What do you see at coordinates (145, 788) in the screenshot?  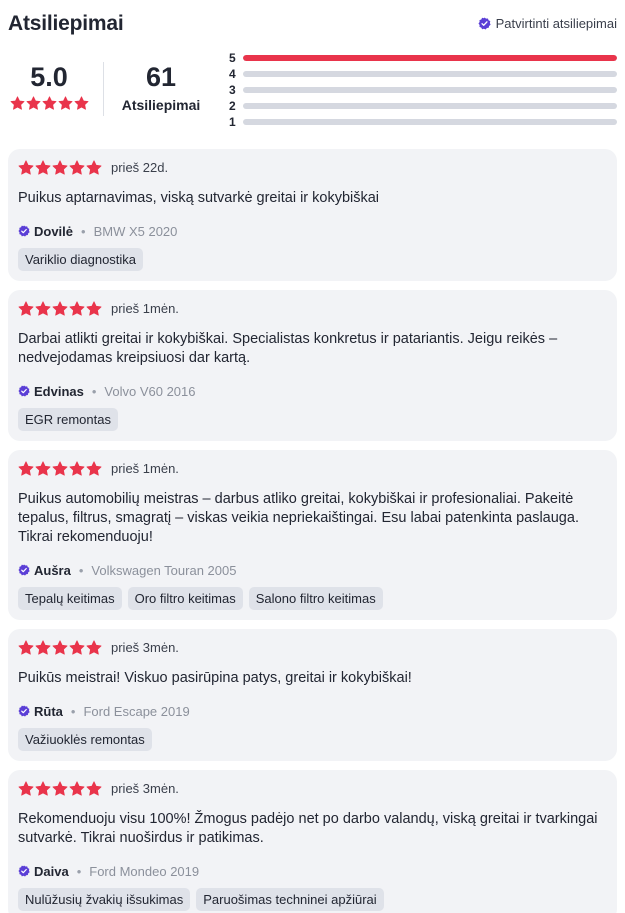 I see `review-time: prieš 3mėn.` at bounding box center [145, 788].